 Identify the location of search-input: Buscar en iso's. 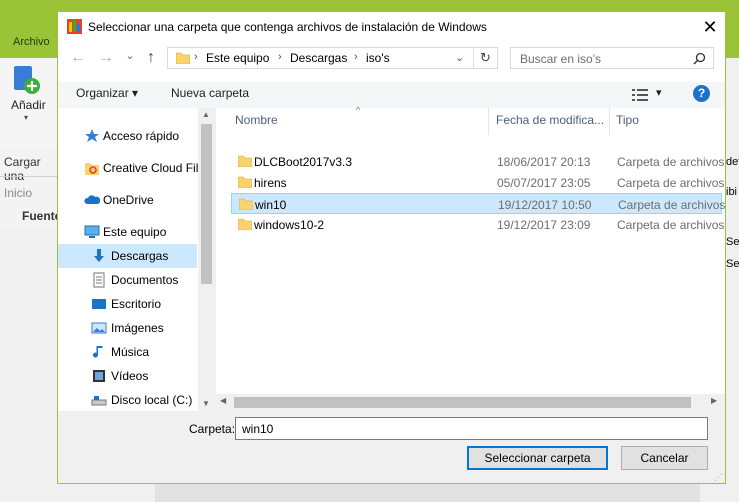
(612, 58).